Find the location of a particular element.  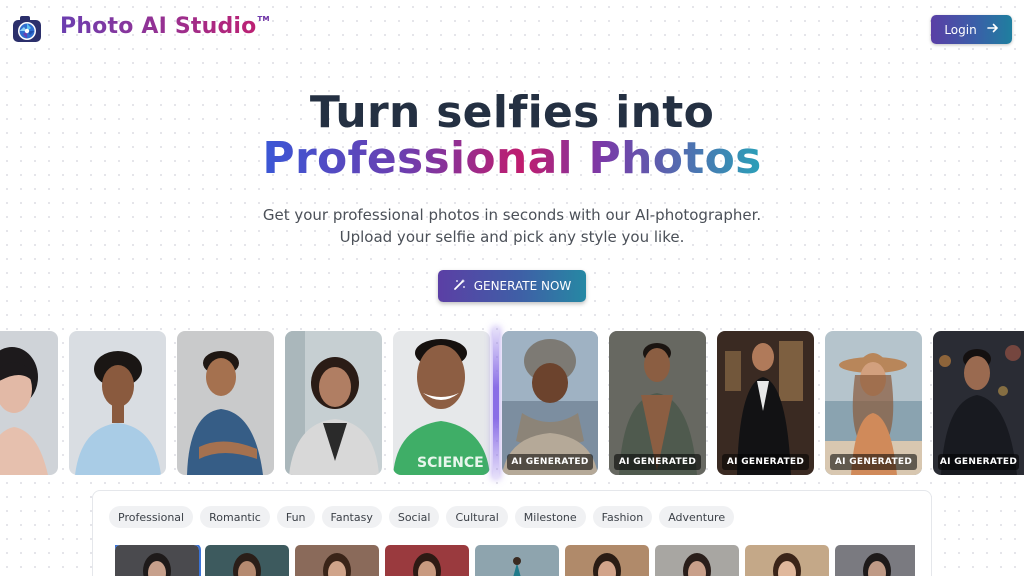

trademark: TM is located at coordinates (263, 19).